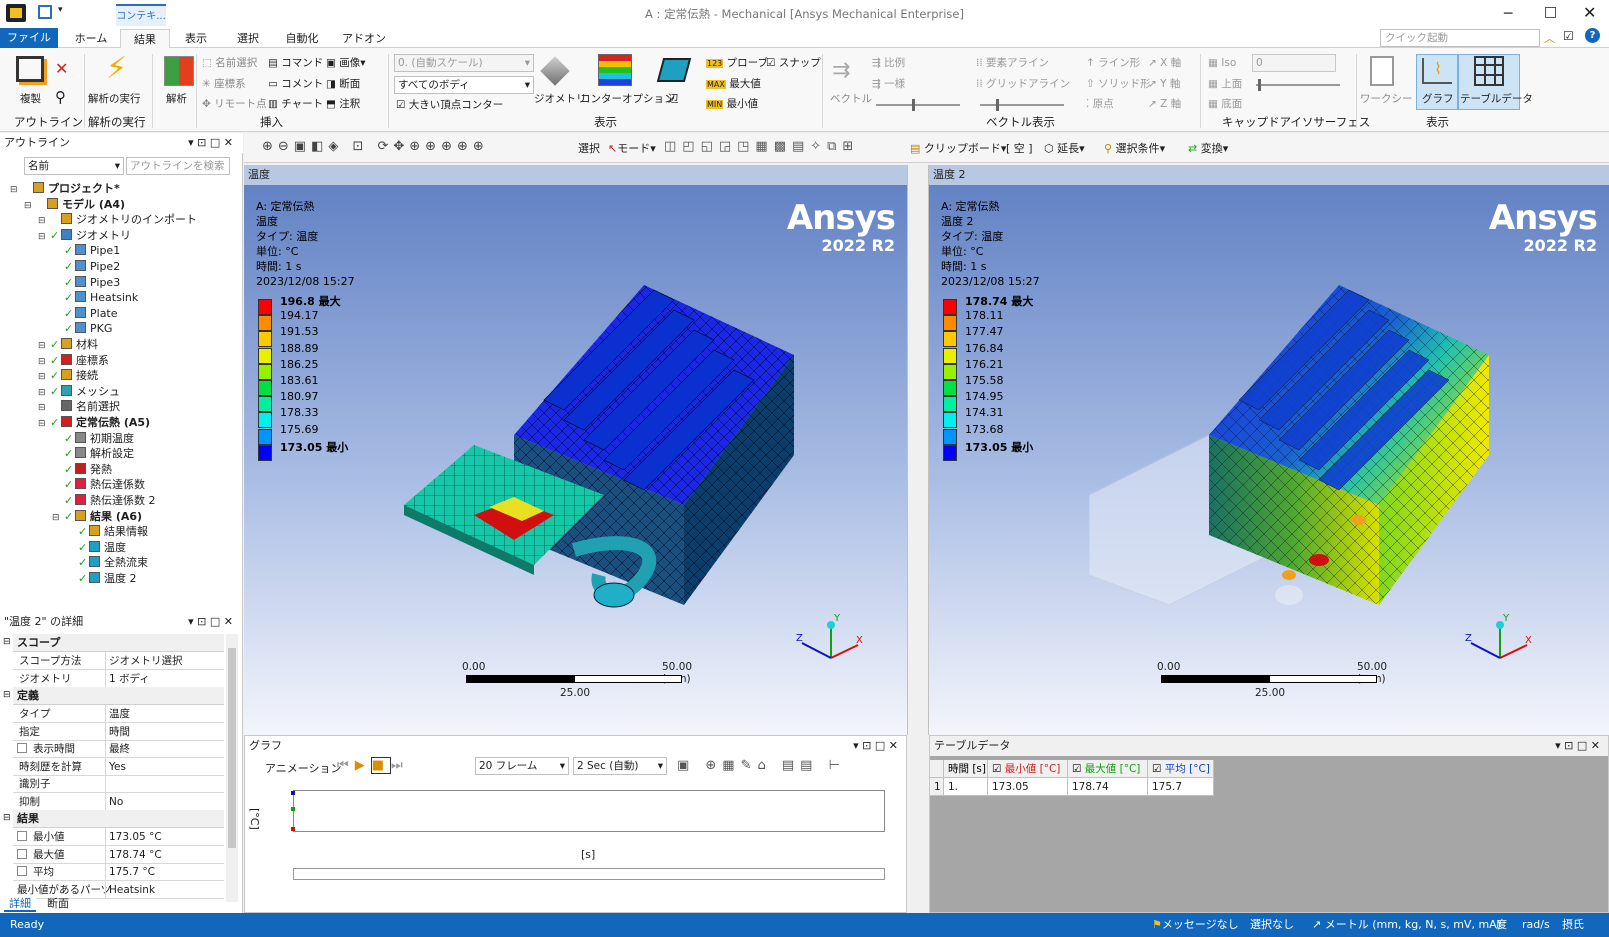  Describe the element at coordinates (761, 765) in the screenshot. I see `graph-tools-icons: ▣ ⊕▦✎⌂ ▤▤ ⊢` at that location.